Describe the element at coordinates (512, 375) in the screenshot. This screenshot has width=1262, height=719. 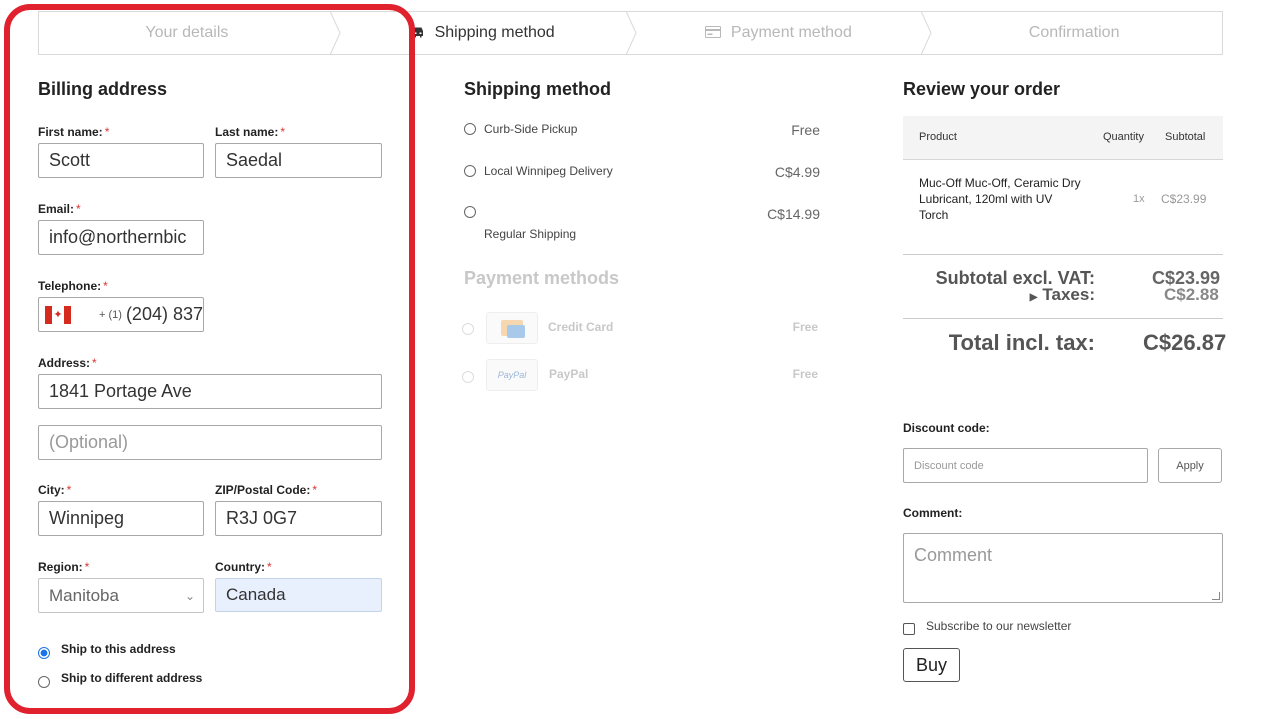
I see `paypal-logo-icon: PayPal` at that location.